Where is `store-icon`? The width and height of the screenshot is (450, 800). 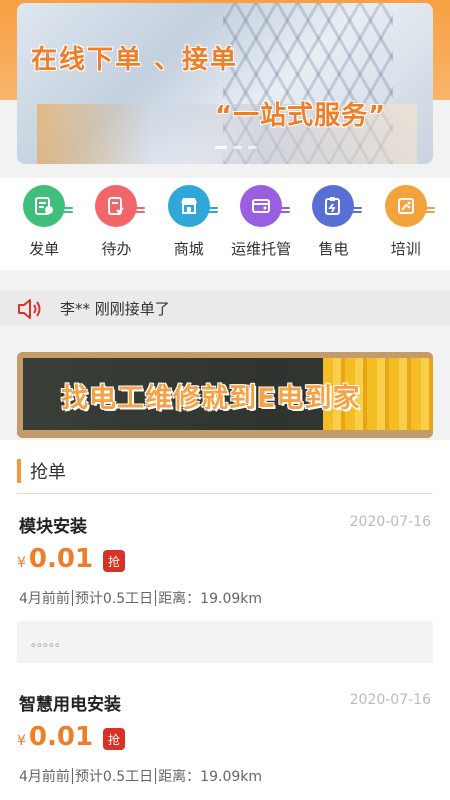 store-icon is located at coordinates (192, 206).